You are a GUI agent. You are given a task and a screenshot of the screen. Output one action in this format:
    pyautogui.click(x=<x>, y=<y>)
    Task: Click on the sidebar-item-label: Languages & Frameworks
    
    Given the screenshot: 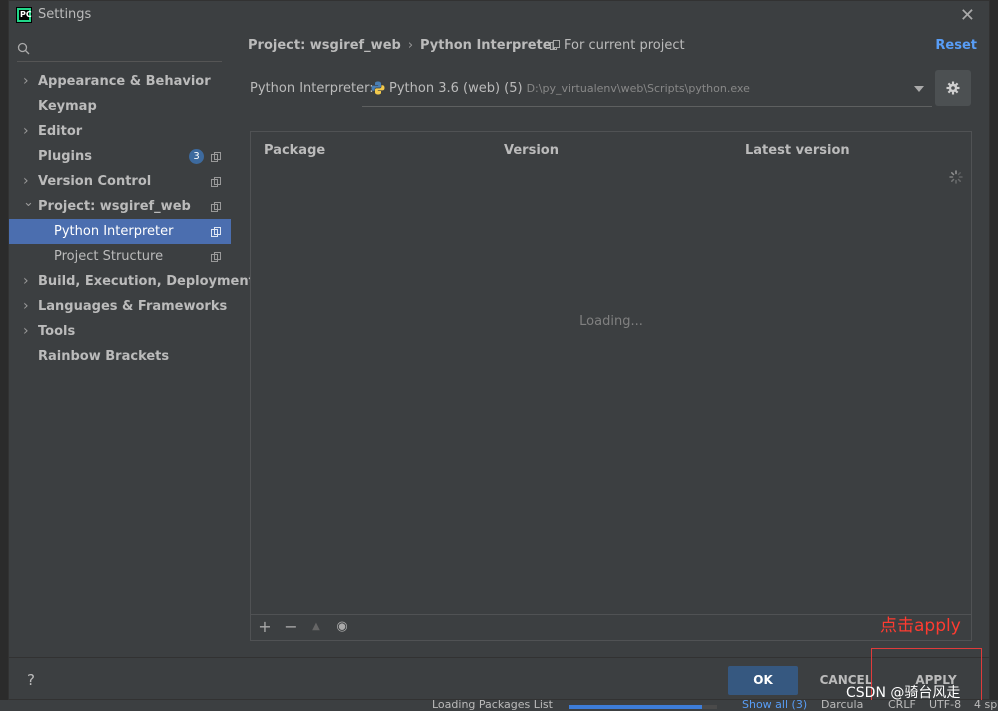 What is the action you would take?
    pyautogui.click(x=133, y=306)
    